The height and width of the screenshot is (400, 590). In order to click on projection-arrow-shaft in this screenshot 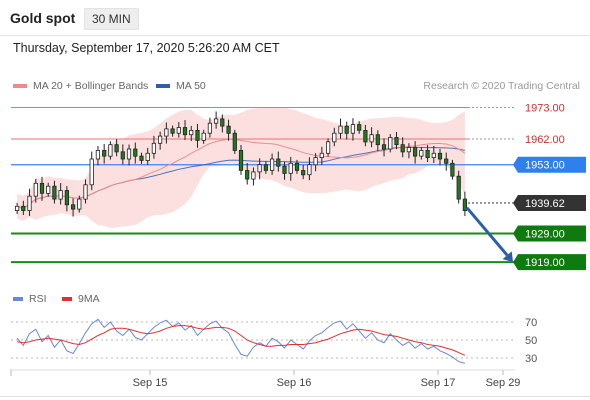, I will do `click(487, 231)`.